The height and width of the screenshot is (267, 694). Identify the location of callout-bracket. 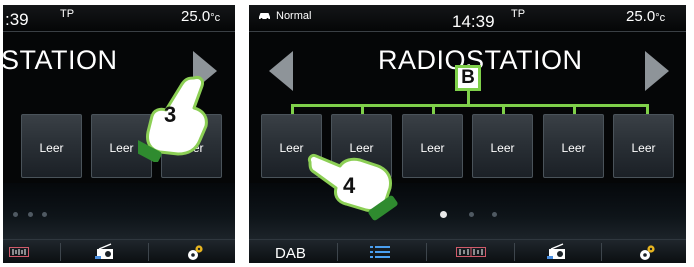
(470, 105).